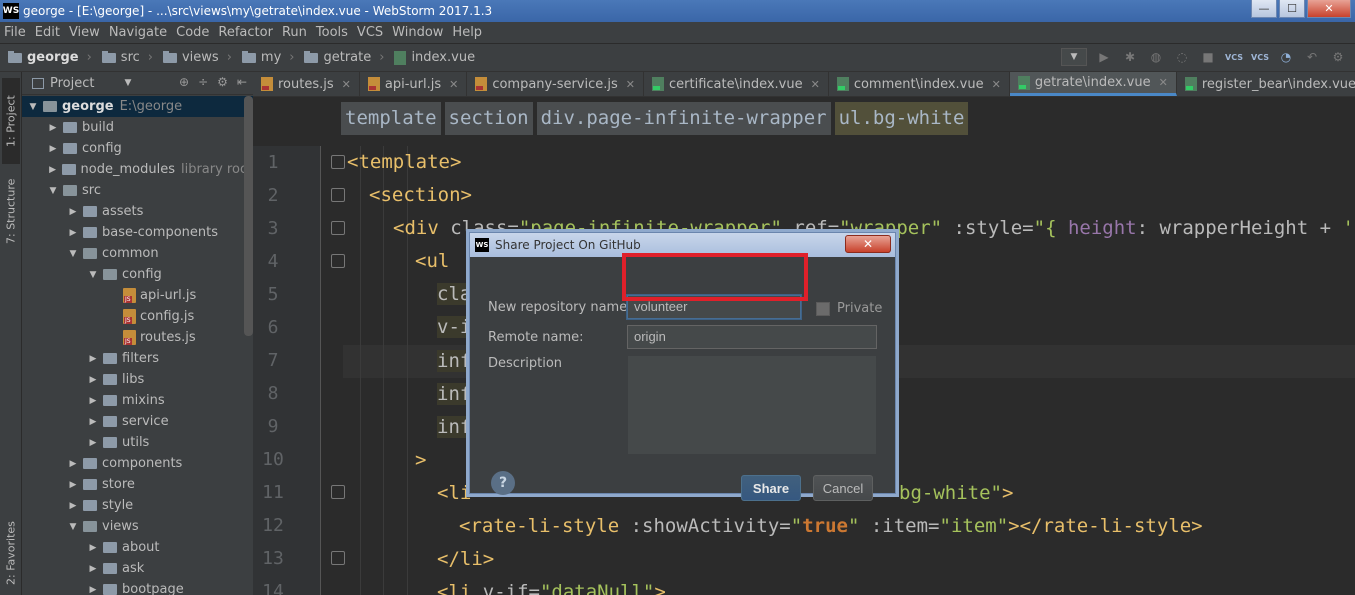  I want to click on nav-crumb-index-vue: index.vue, so click(434, 57).